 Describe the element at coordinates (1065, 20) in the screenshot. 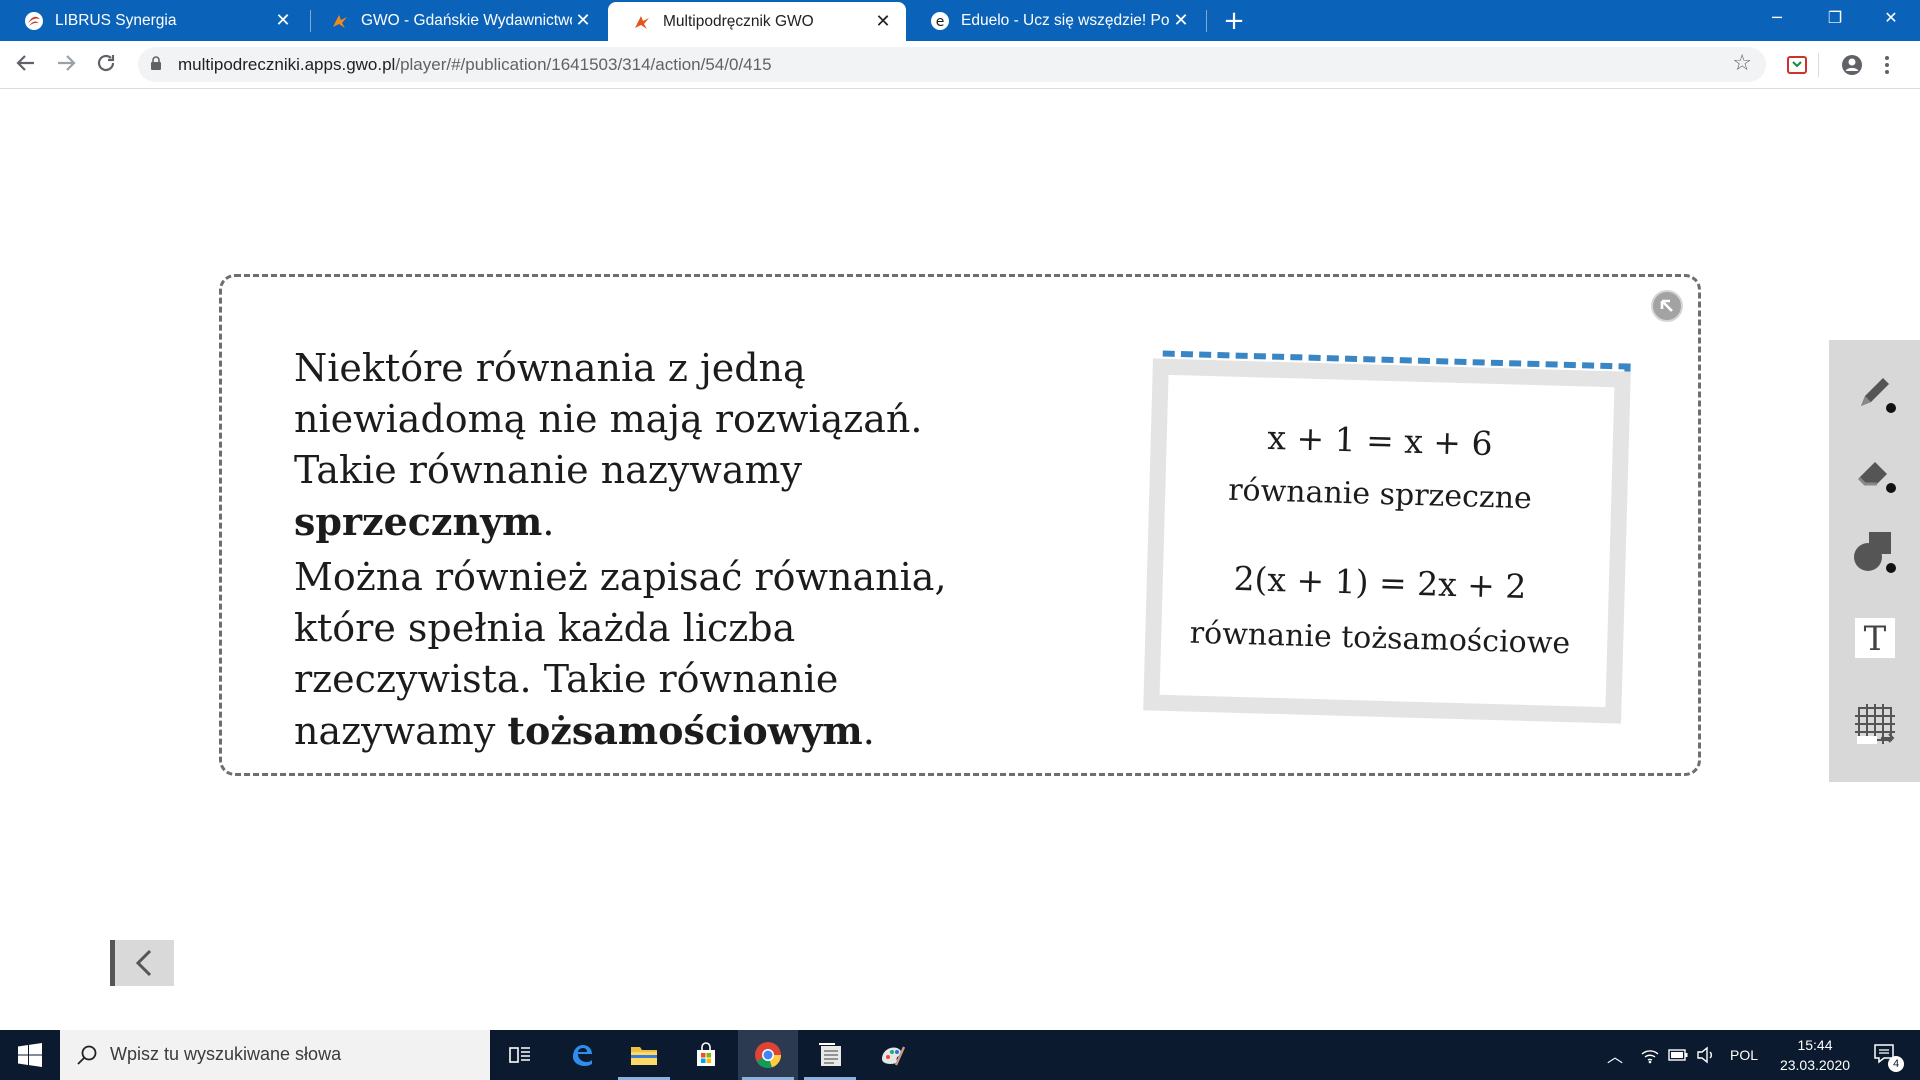

I see `tab-title: Eduelo - Ucz się wszędzie! Poszer` at that location.